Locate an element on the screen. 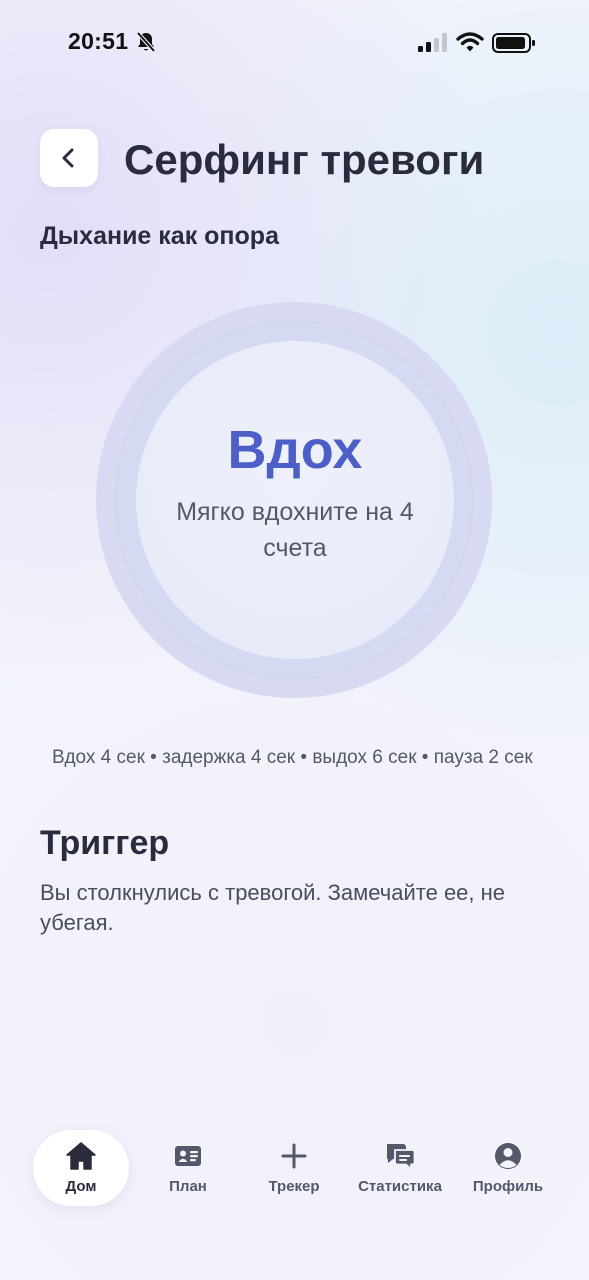 This screenshot has height=1280, width=589. breathing-instruction: Мягко вдохните на 4 счета is located at coordinates (295, 530).